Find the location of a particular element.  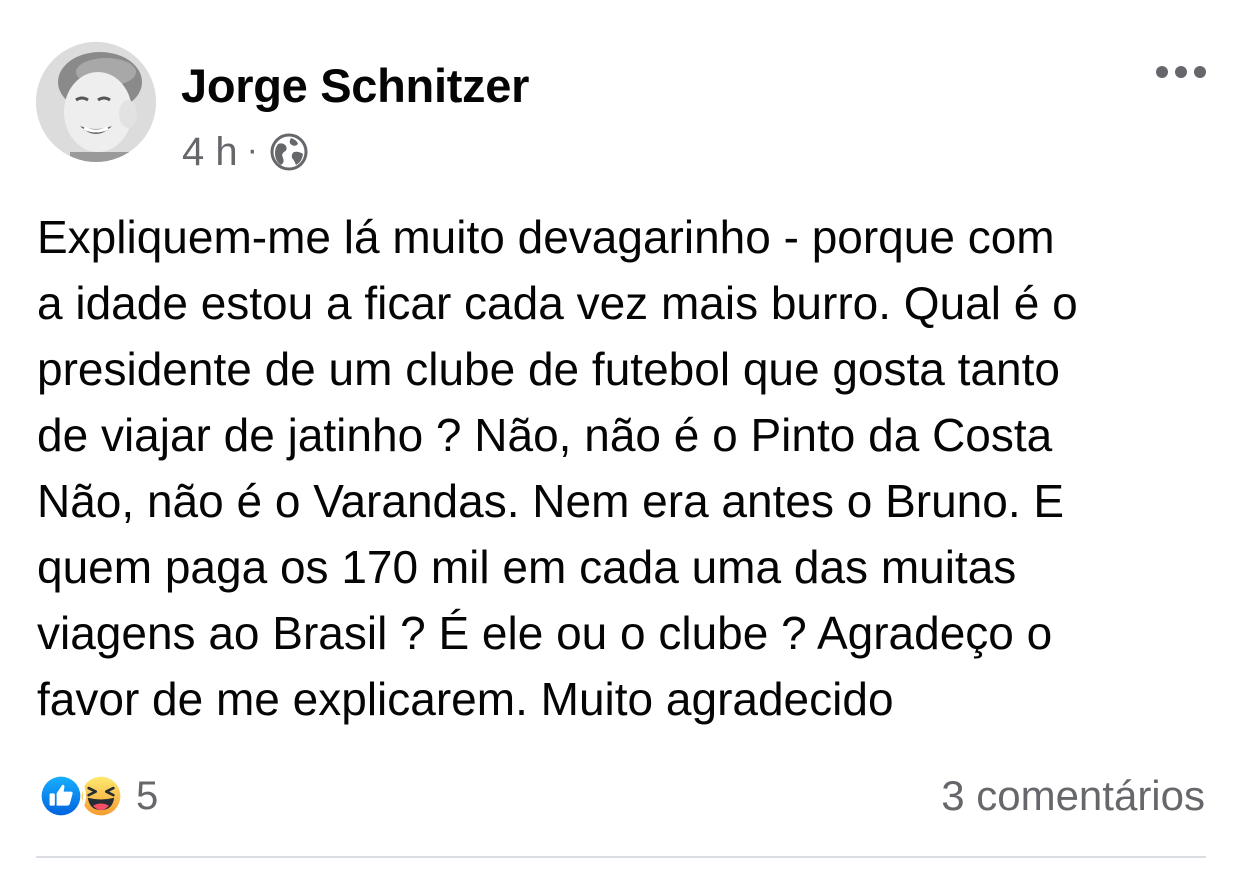

like-icon is located at coordinates (61, 796).